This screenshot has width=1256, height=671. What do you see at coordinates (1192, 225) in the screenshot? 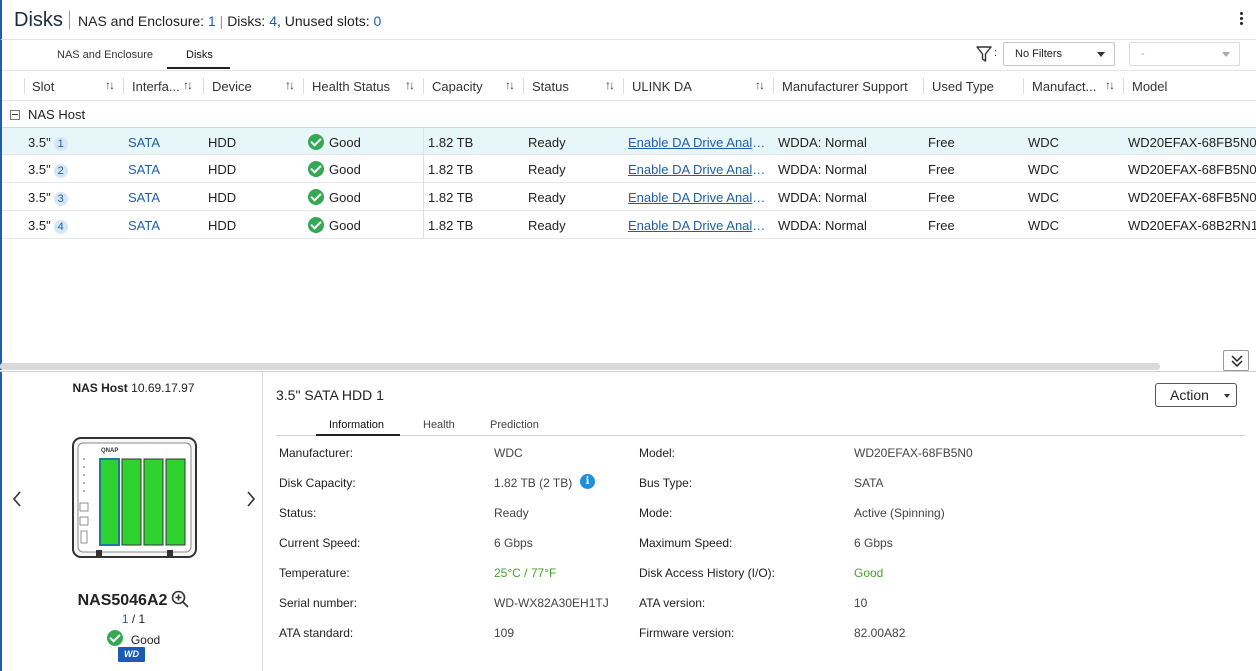
I see `model-cell: WD20EFAX-68B2RN1` at bounding box center [1192, 225].